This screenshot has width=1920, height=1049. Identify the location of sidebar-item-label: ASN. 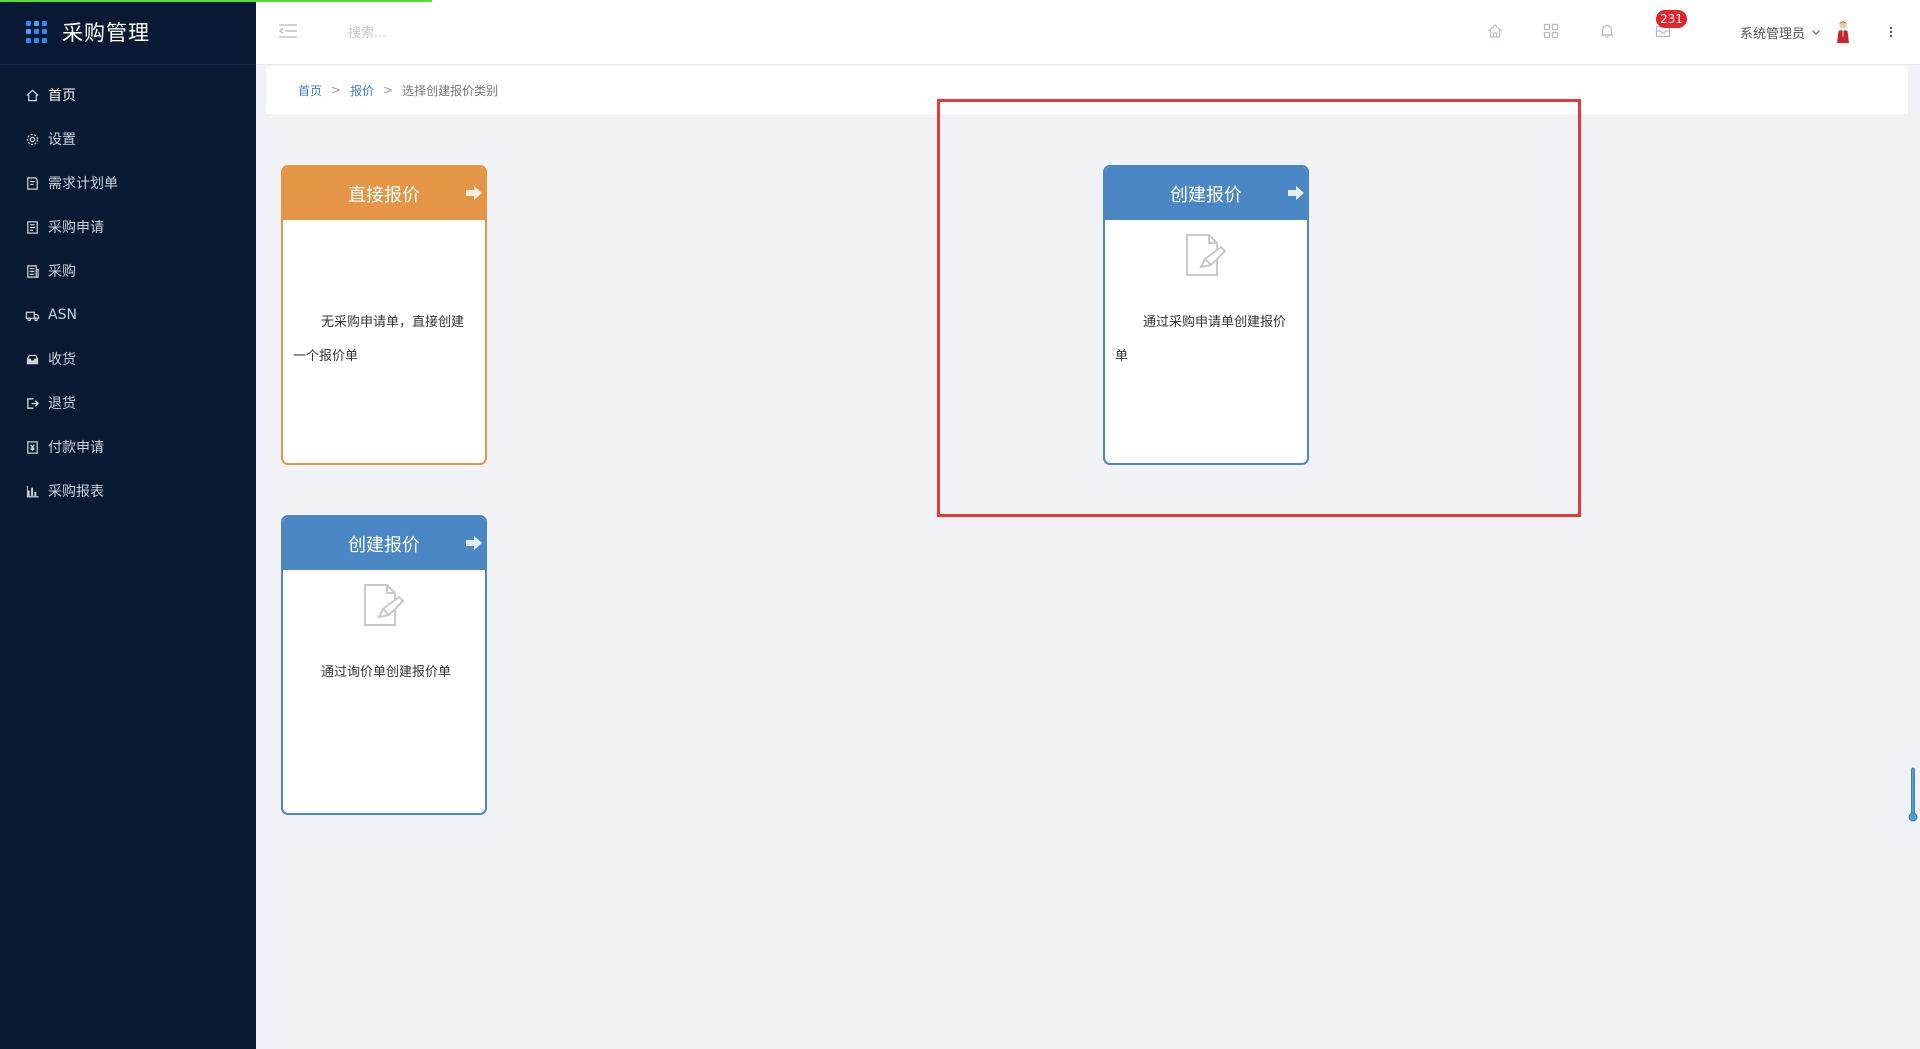
(62, 315).